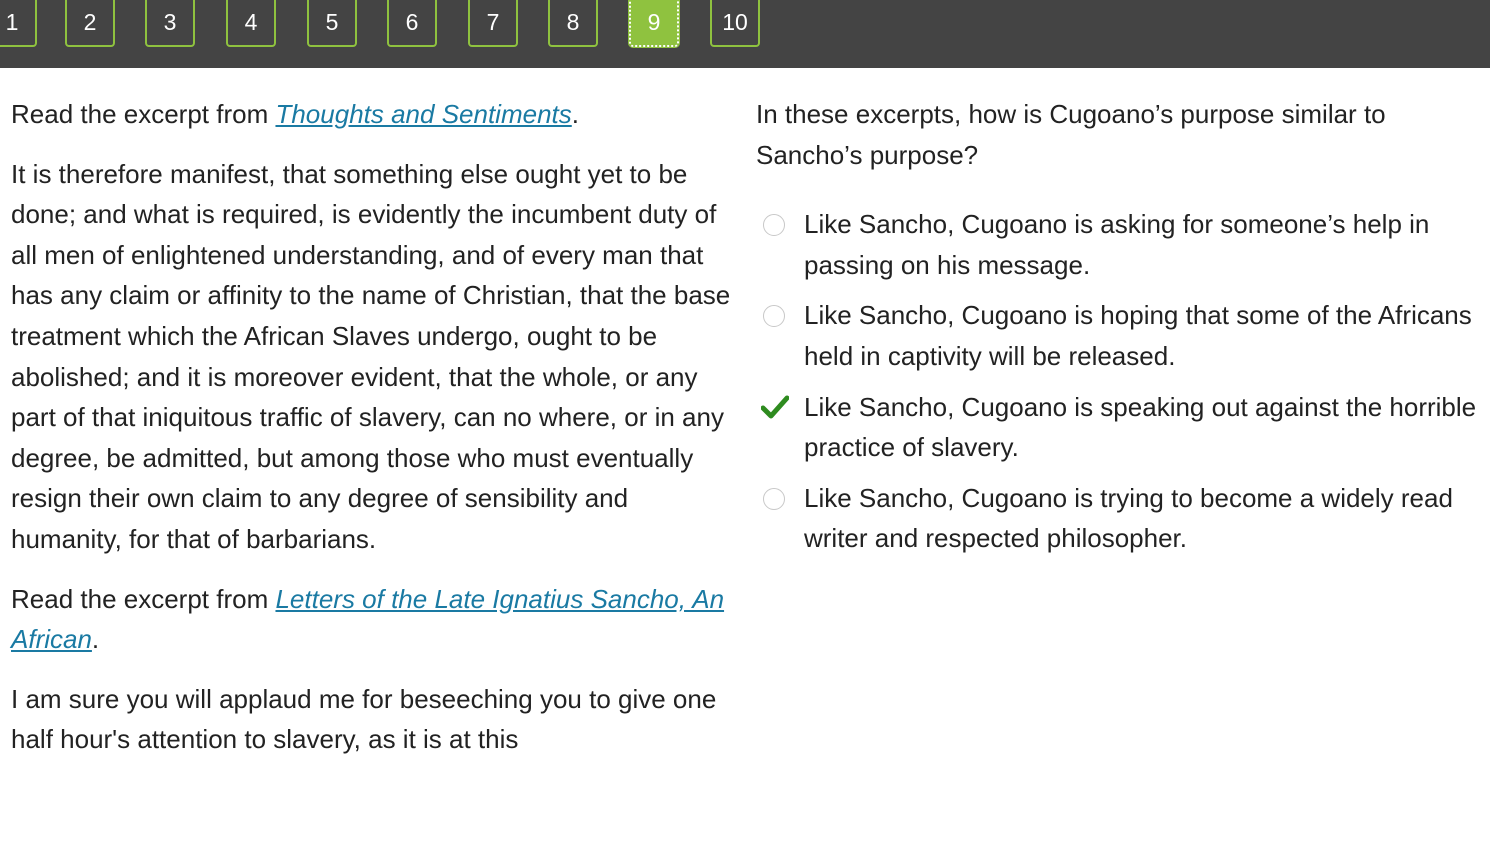 The width and height of the screenshot is (1490, 842). What do you see at coordinates (493, 23) in the screenshot?
I see `question-button-7: 7` at bounding box center [493, 23].